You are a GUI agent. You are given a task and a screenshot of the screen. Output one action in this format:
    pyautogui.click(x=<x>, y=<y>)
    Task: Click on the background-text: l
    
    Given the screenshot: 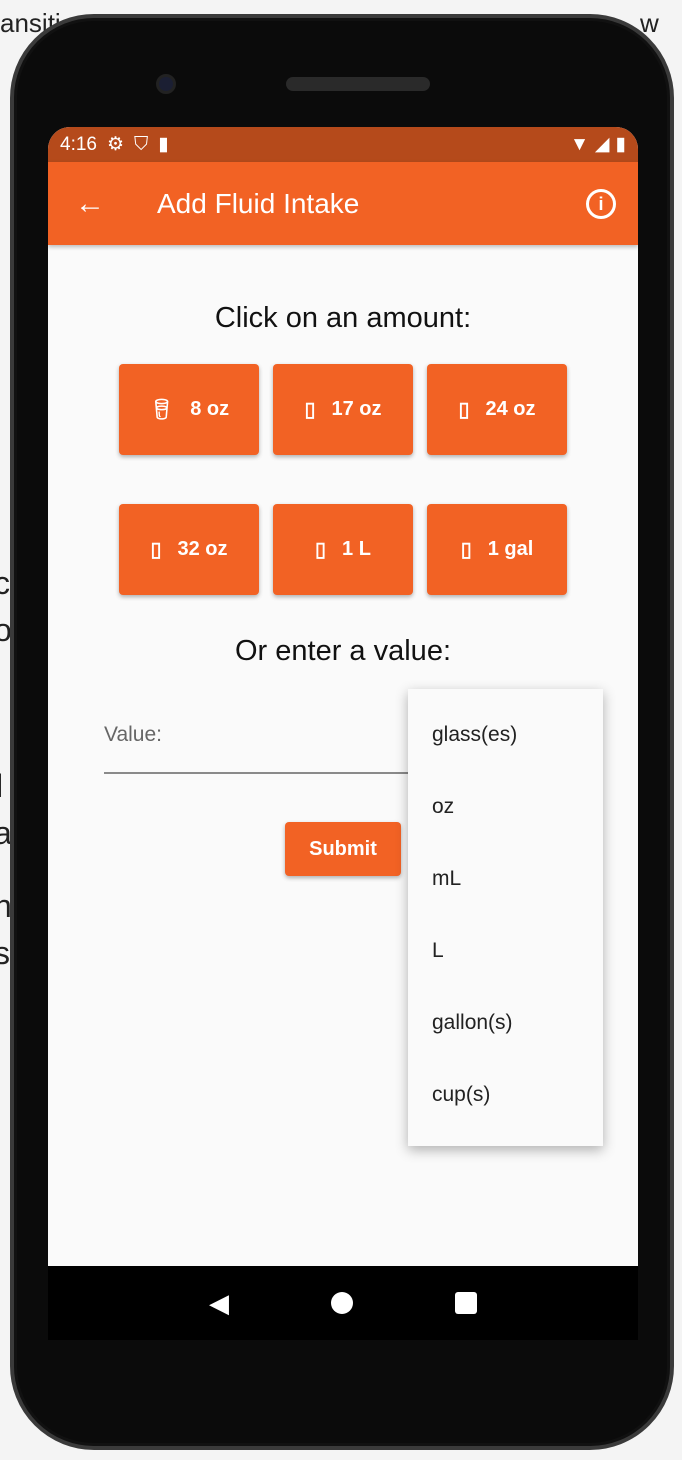 What is the action you would take?
    pyautogui.click(x=1, y=786)
    